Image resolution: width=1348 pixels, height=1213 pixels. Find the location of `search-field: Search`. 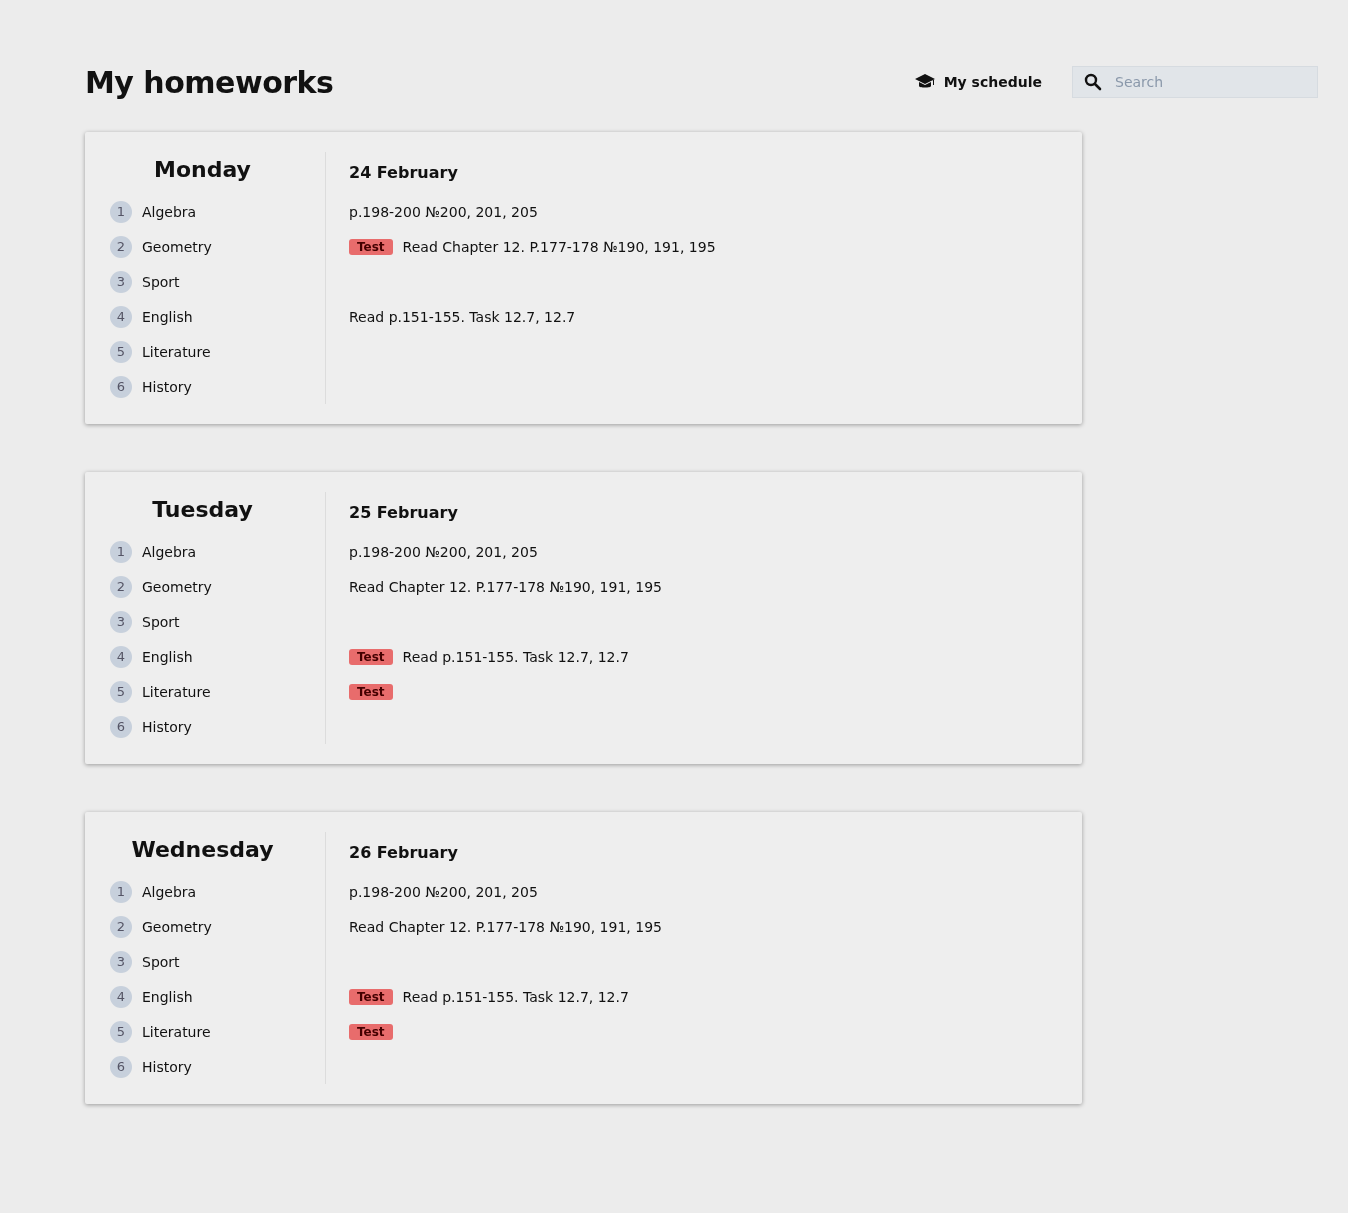

search-field: Search is located at coordinates (1195, 82).